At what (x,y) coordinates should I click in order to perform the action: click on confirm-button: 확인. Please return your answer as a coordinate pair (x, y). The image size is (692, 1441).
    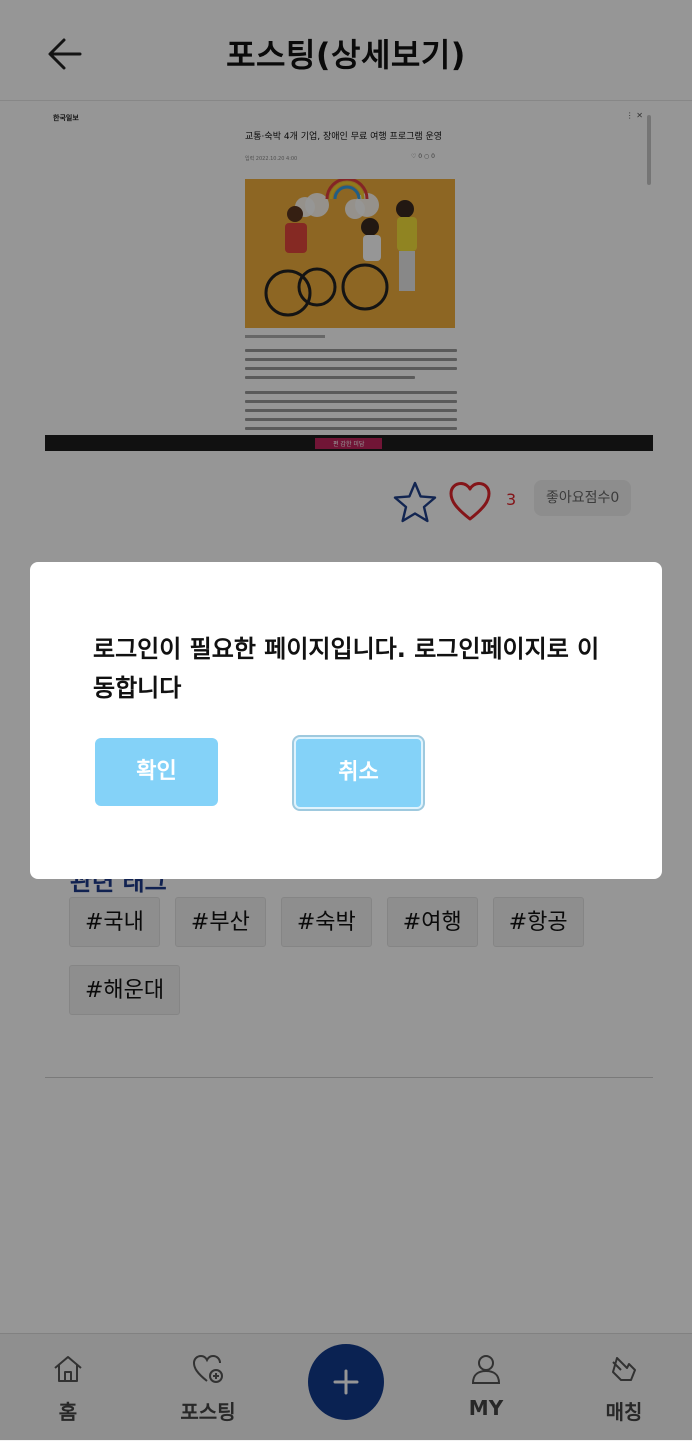
    Looking at the image, I should click on (156, 772).